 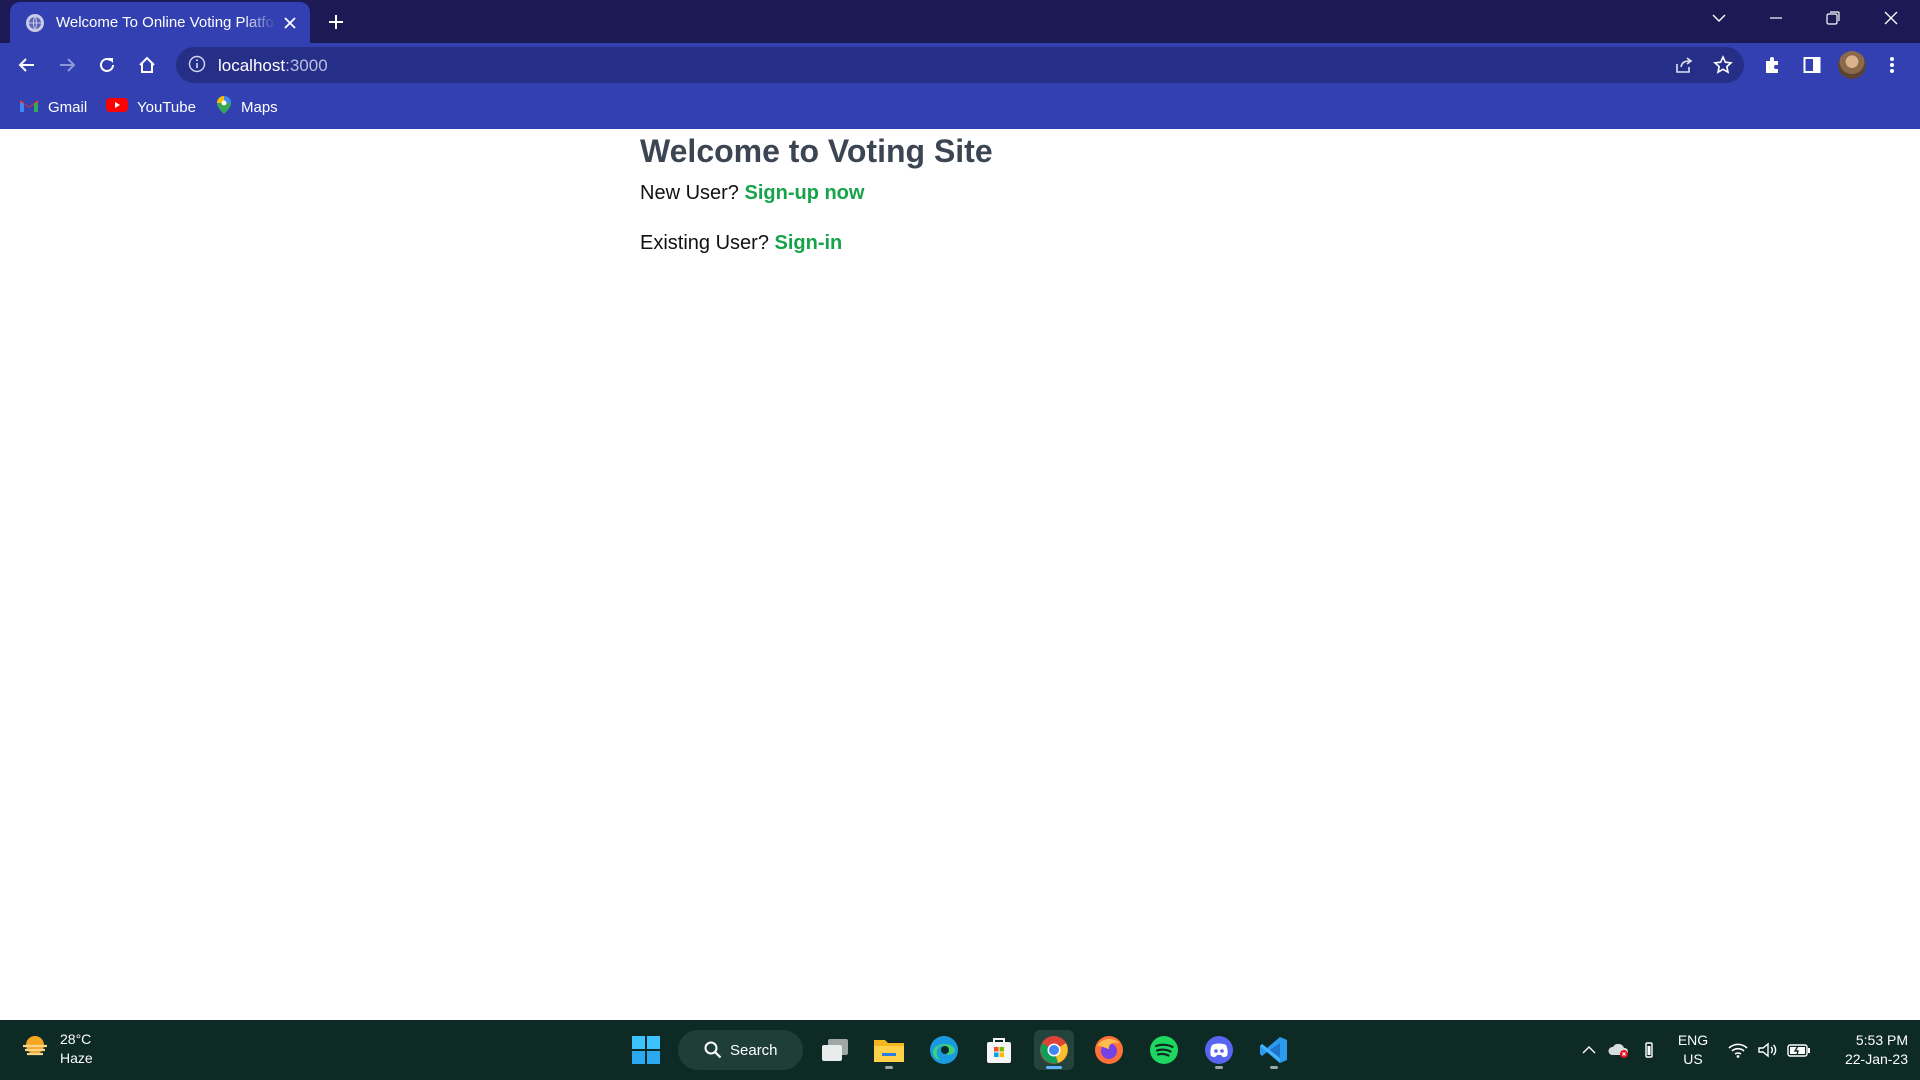 I want to click on page-title: Welcome to Voting Site, so click(x=816, y=151).